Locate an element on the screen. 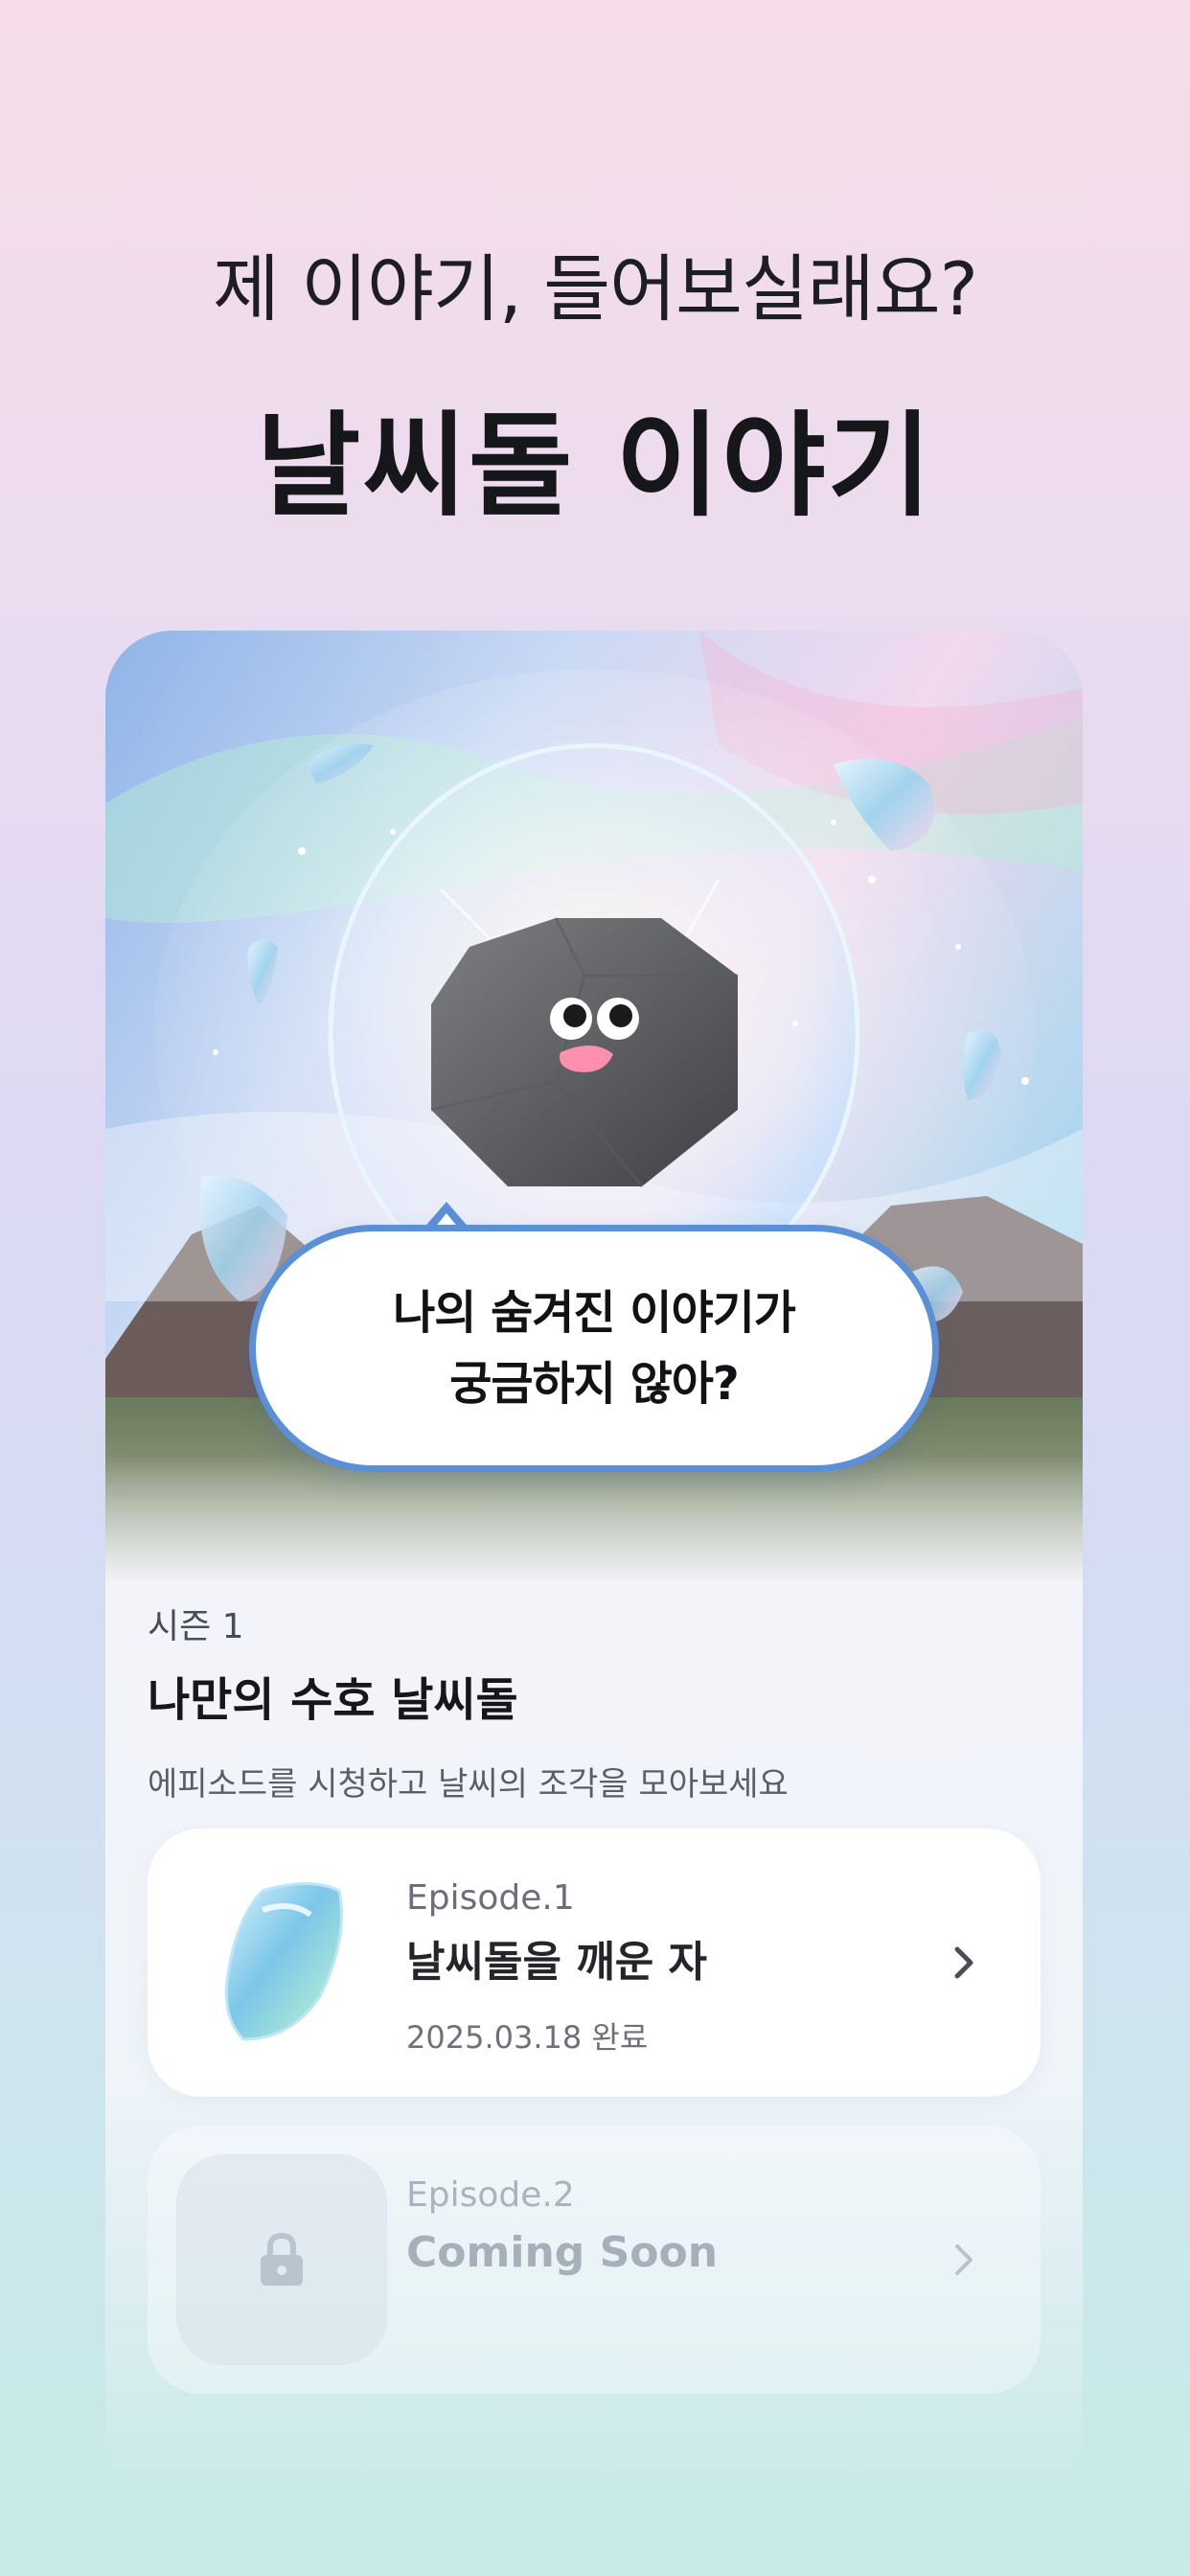  episode-item-1: Episode.1 날씨돌을 깨운 자 2025.03.18 완료 is located at coordinates (594, 1962).